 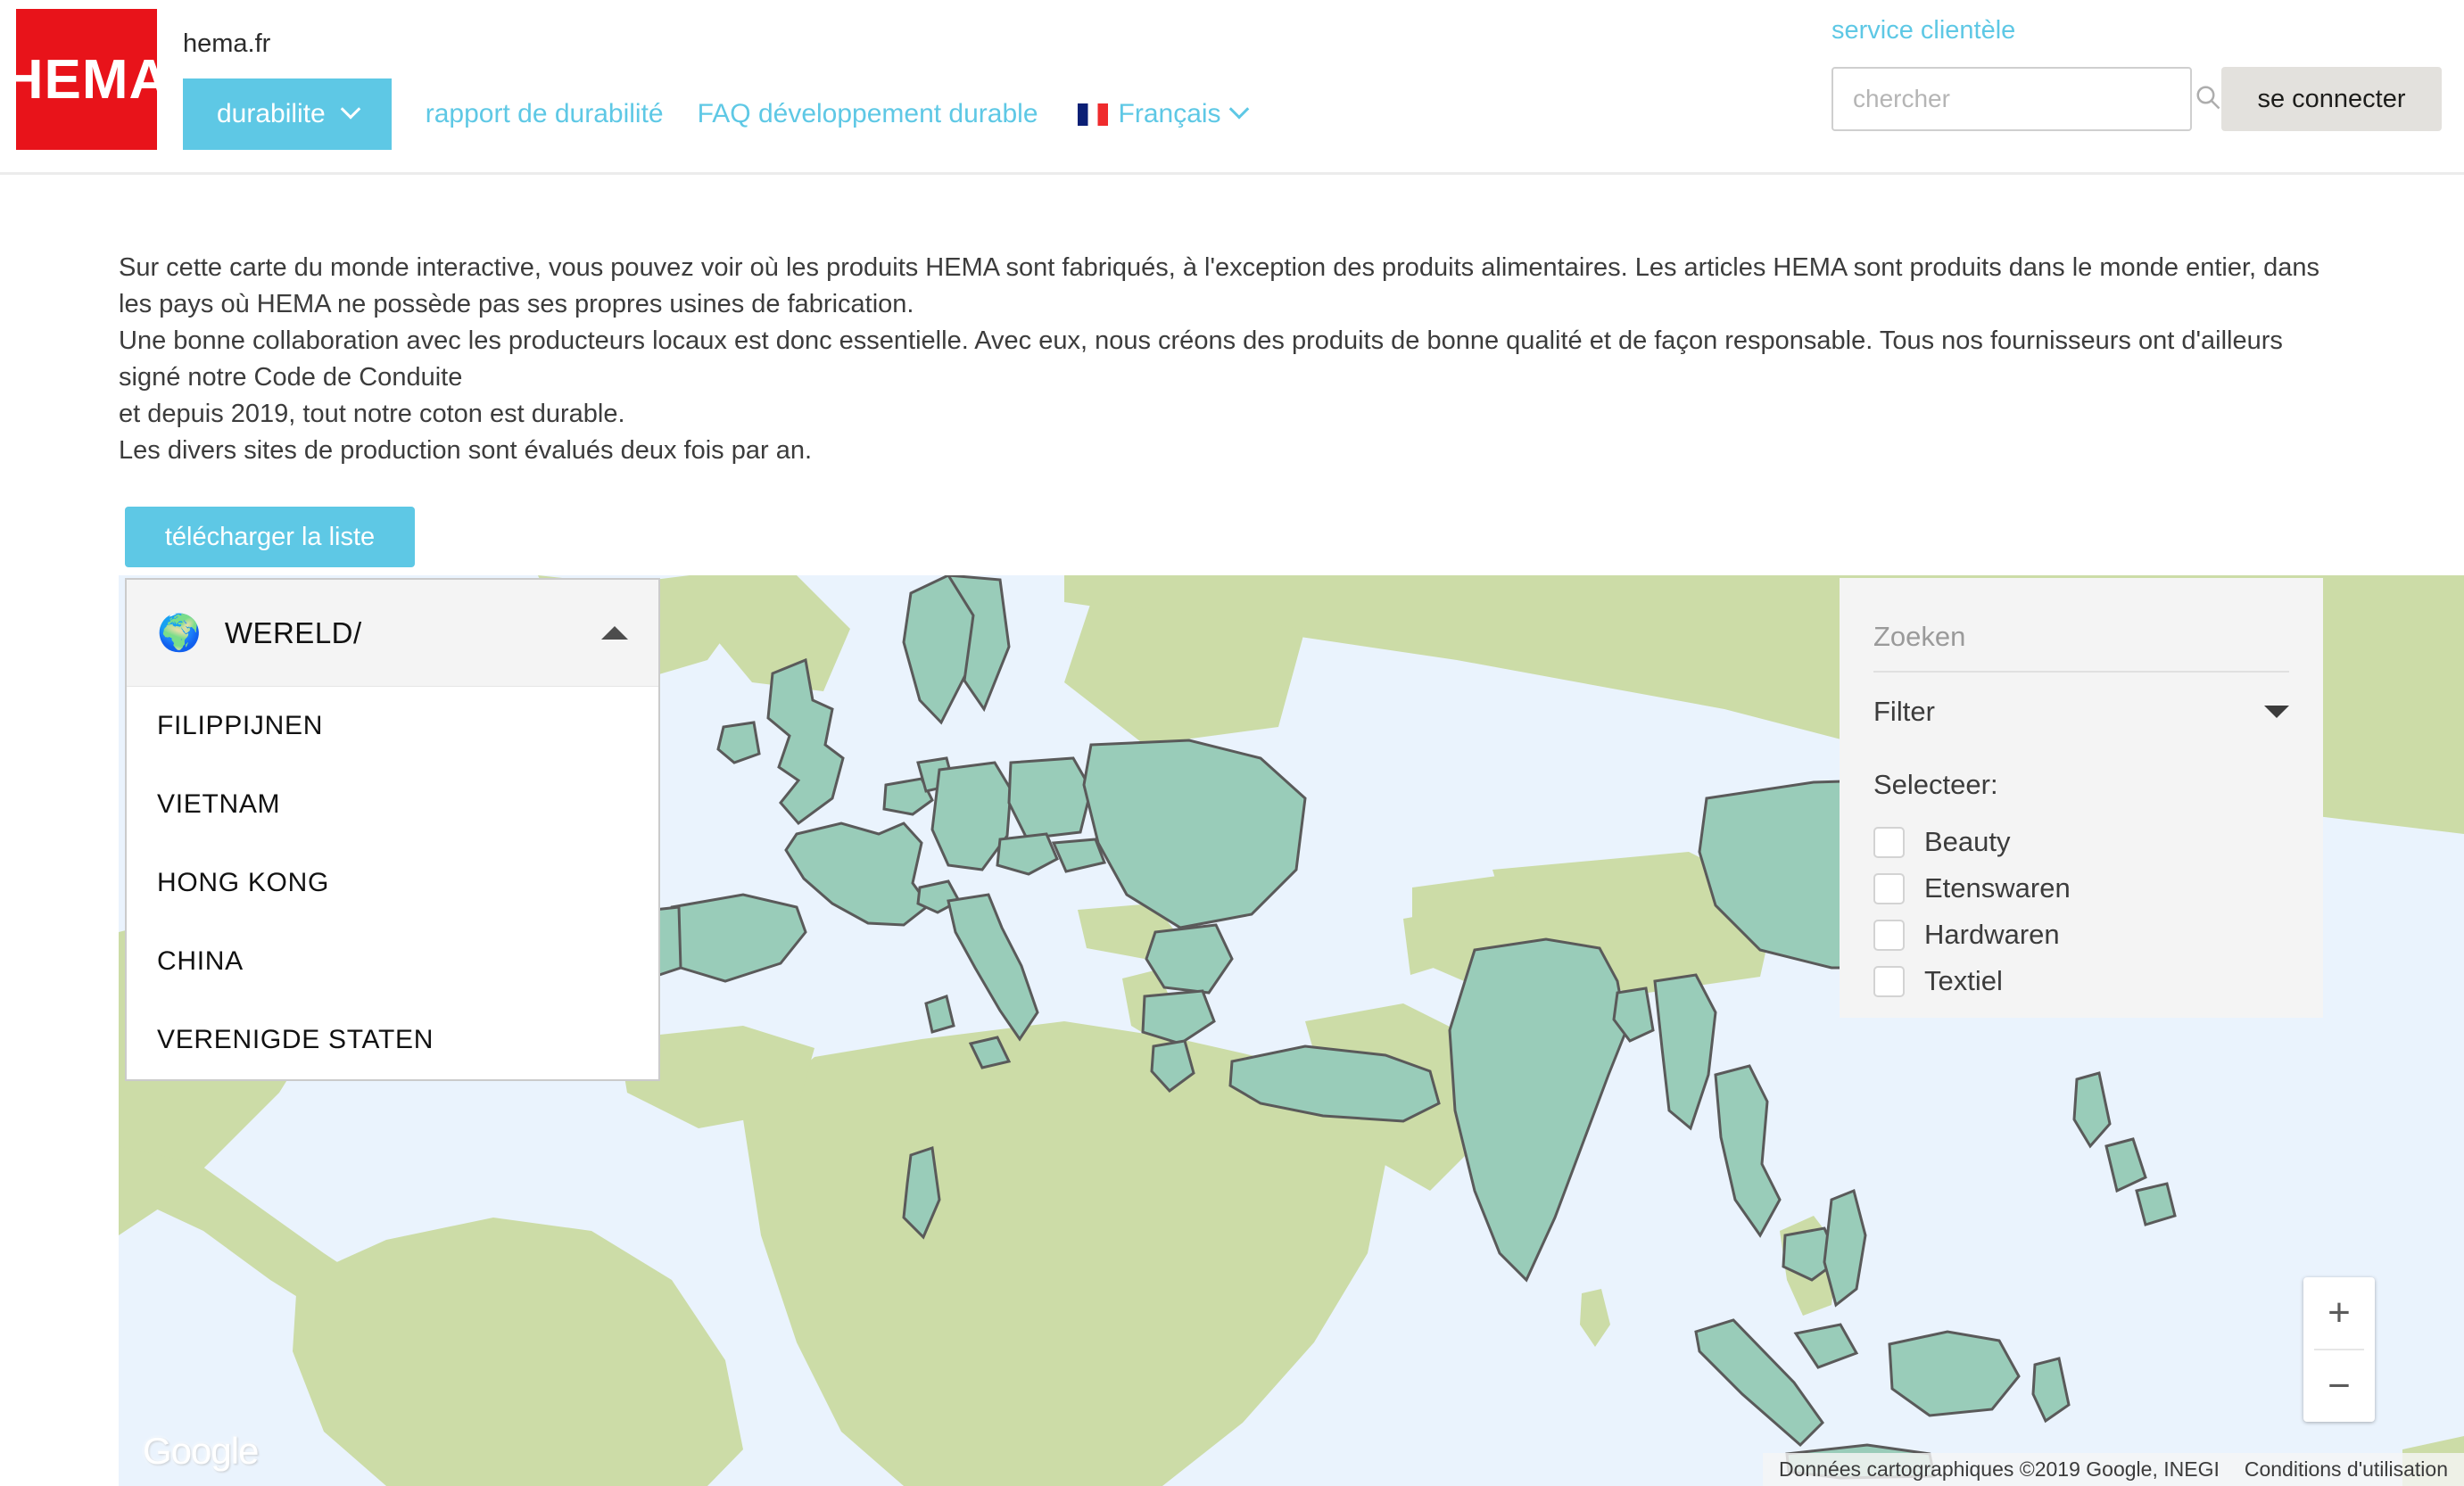 I want to click on filter-checkbox-hardwaren: Hardwaren, so click(x=2081, y=935).